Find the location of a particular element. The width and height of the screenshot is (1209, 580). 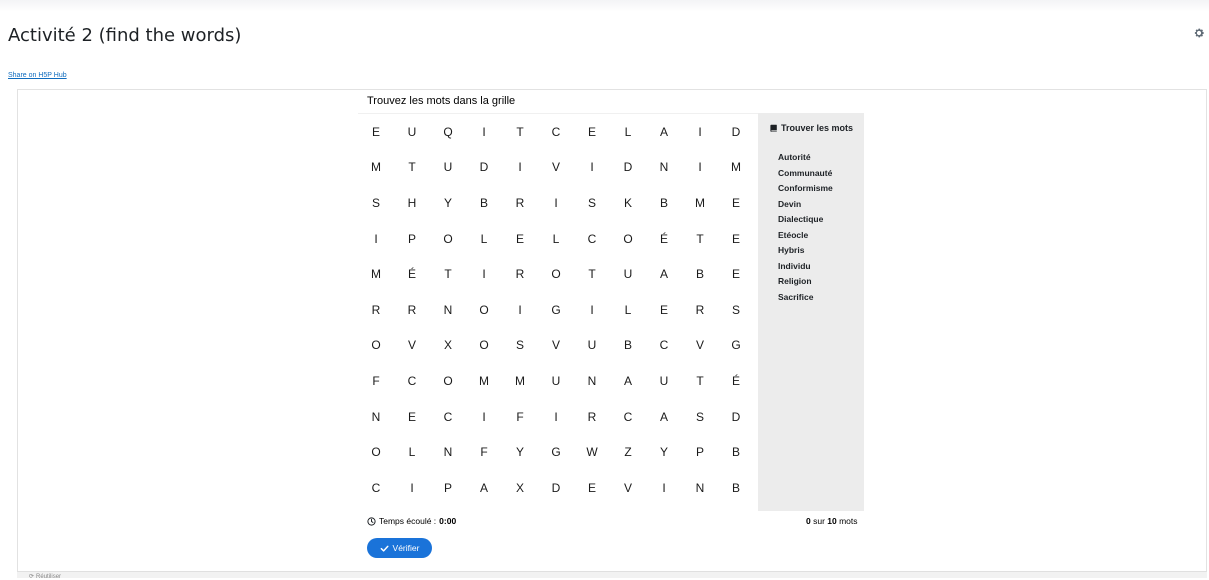

grid-cell: Q is located at coordinates (448, 132).